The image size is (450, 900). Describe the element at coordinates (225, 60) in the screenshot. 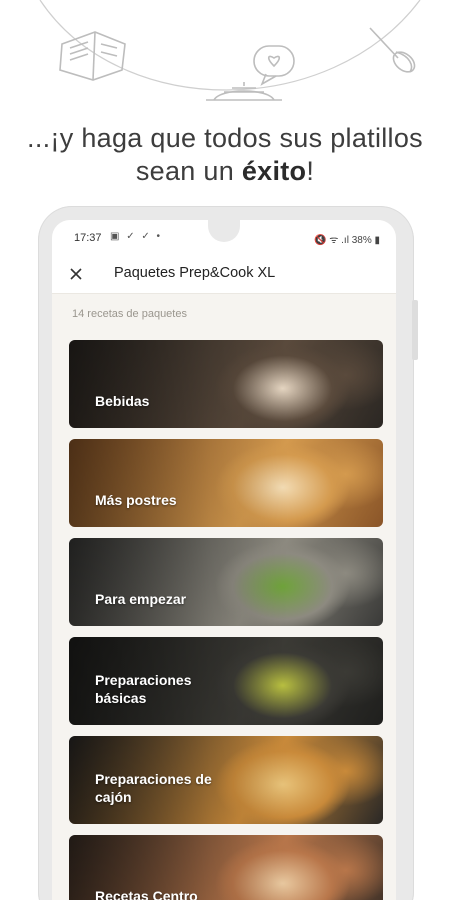

I see `promo-illustration` at that location.